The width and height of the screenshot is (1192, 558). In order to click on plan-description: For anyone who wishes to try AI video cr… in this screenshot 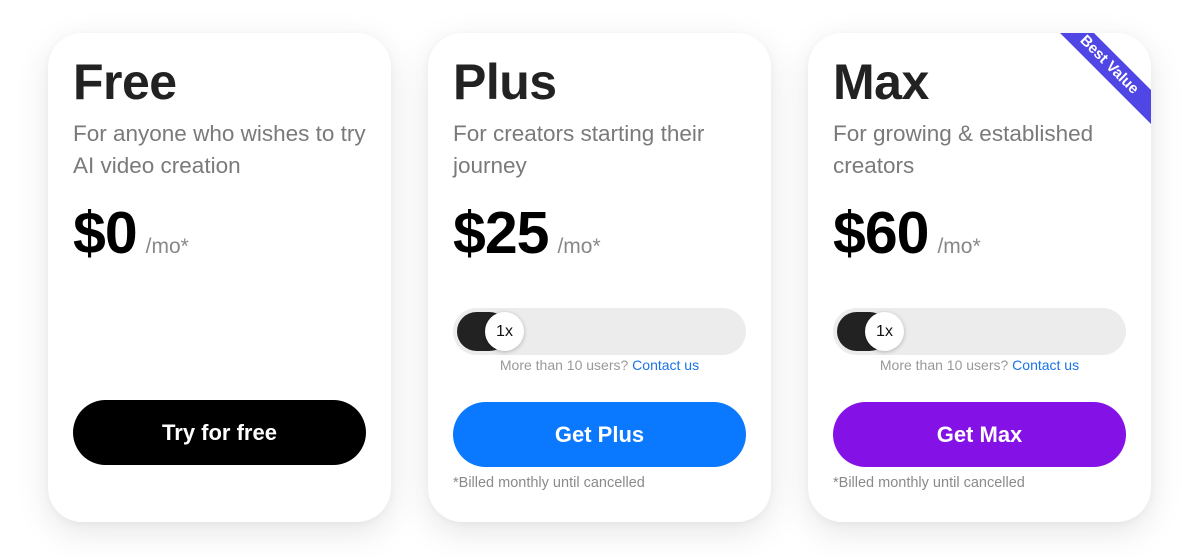, I will do `click(219, 149)`.